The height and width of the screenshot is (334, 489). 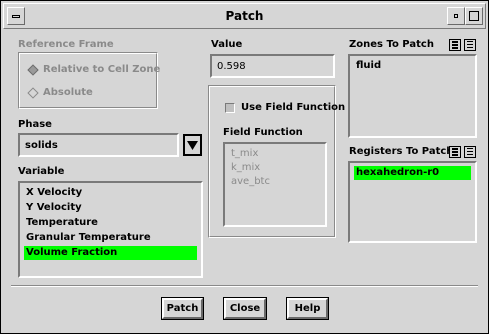 I want to click on minimize-icon, so click(x=456, y=16).